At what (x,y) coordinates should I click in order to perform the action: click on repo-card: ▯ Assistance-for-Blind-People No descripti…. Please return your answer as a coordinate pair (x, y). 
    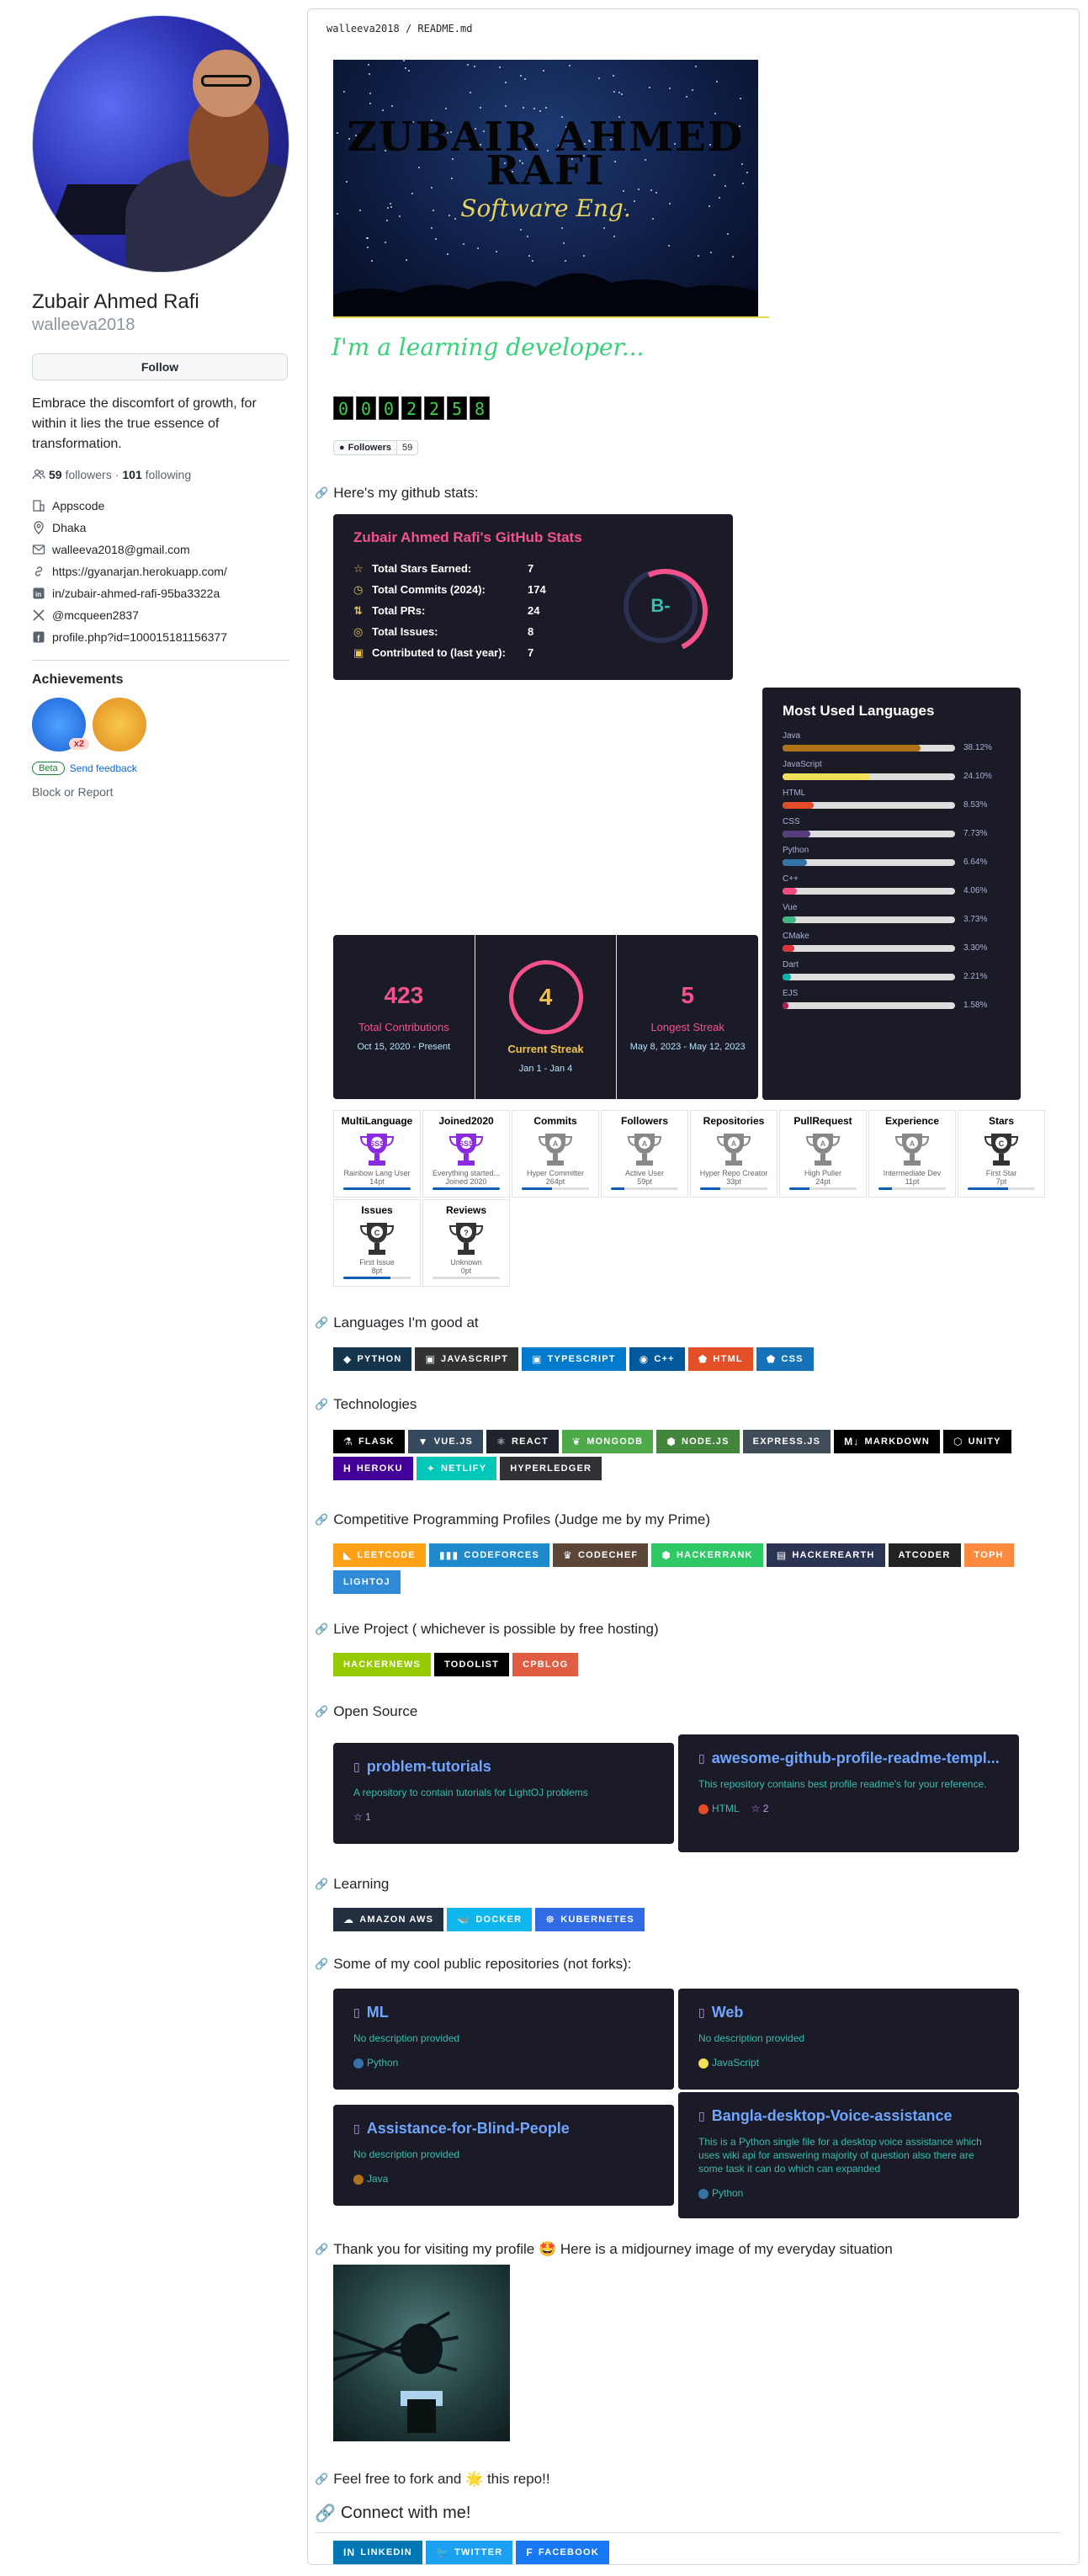
    Looking at the image, I should click on (503, 2155).